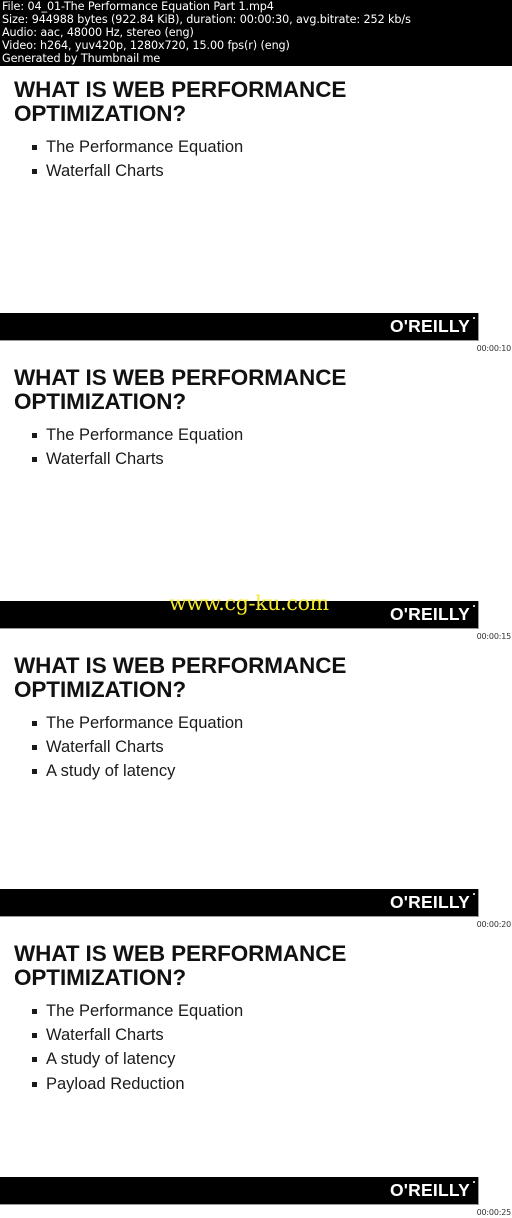 Image resolution: width=512 pixels, height=1218 pixels. I want to click on audio-info-line: Audio: aac, 48000 Hz, stereo (eng), so click(98, 32).